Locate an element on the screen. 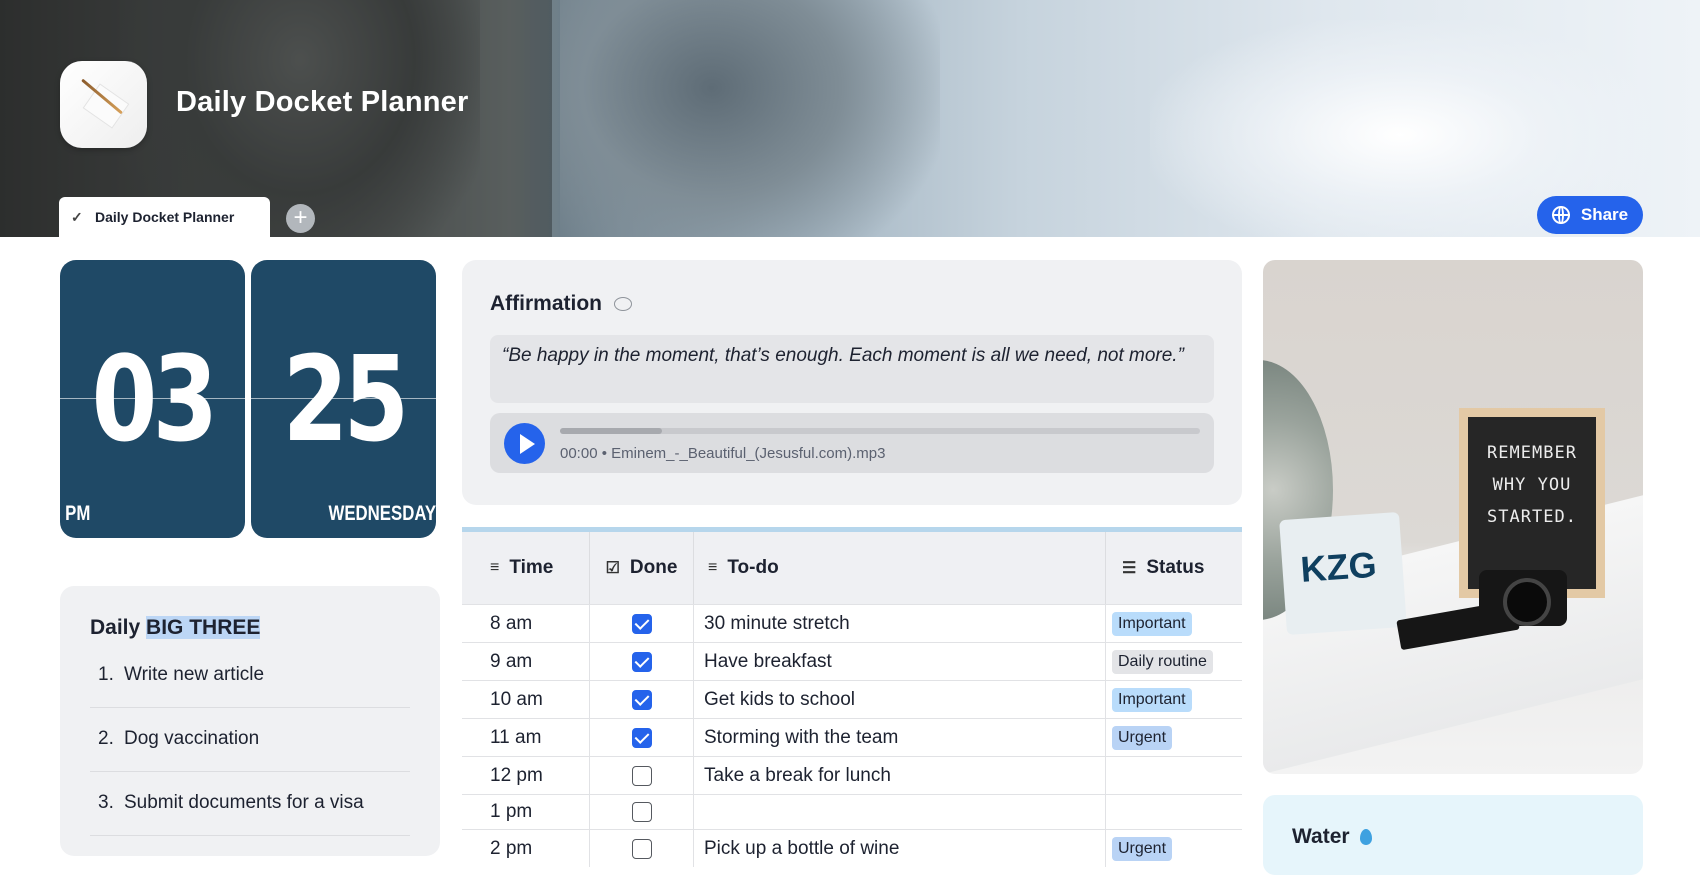 This screenshot has width=1700, height=875. todo-cell: Pick up a bottle of wine is located at coordinates (900, 848).